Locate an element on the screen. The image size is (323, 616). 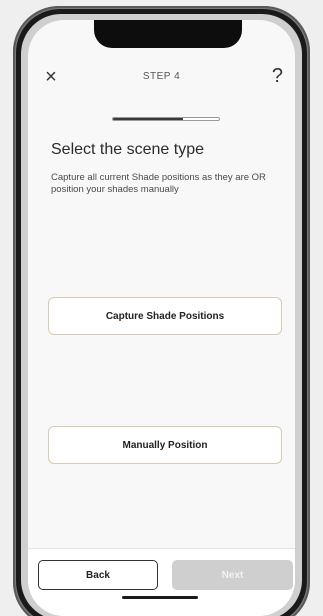
wizard-footer: Back Next is located at coordinates (161, 582).